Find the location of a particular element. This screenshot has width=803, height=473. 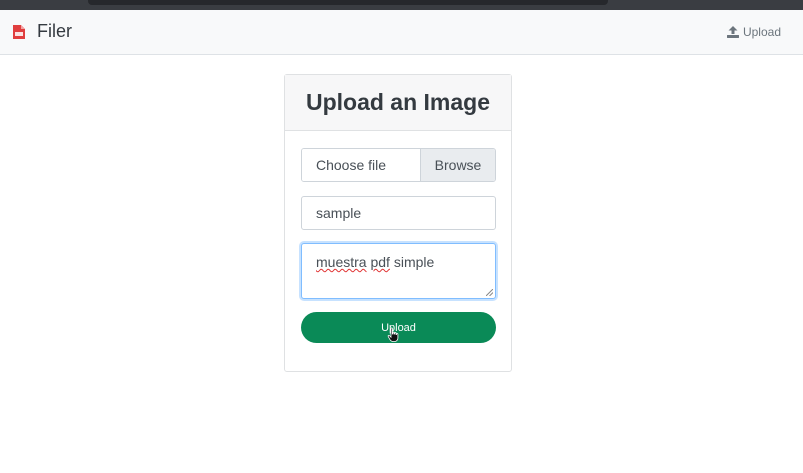

browse-button: Browse is located at coordinates (457, 165).